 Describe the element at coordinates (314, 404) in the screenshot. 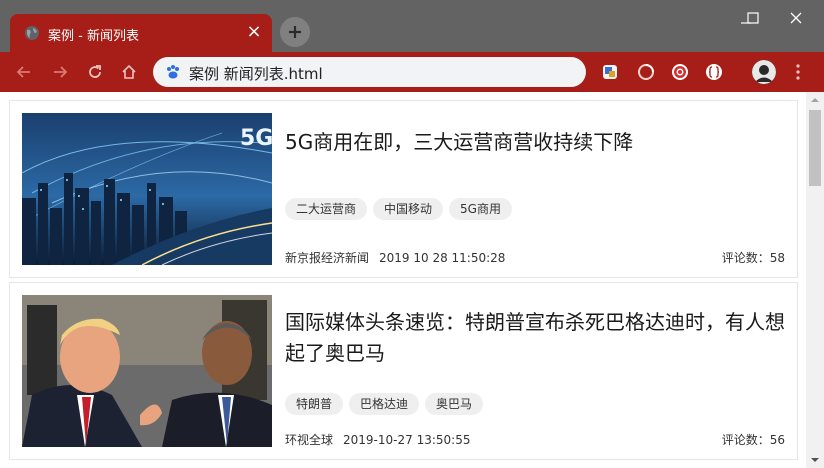

I see `tag: 特朗普` at that location.